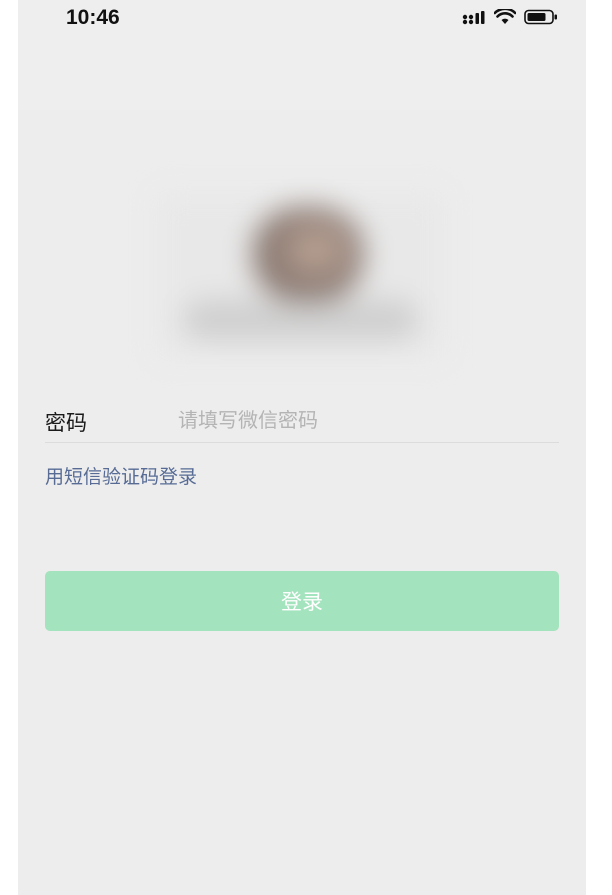  Describe the element at coordinates (302, 55) in the screenshot. I see `status-bar: 10:46` at that location.